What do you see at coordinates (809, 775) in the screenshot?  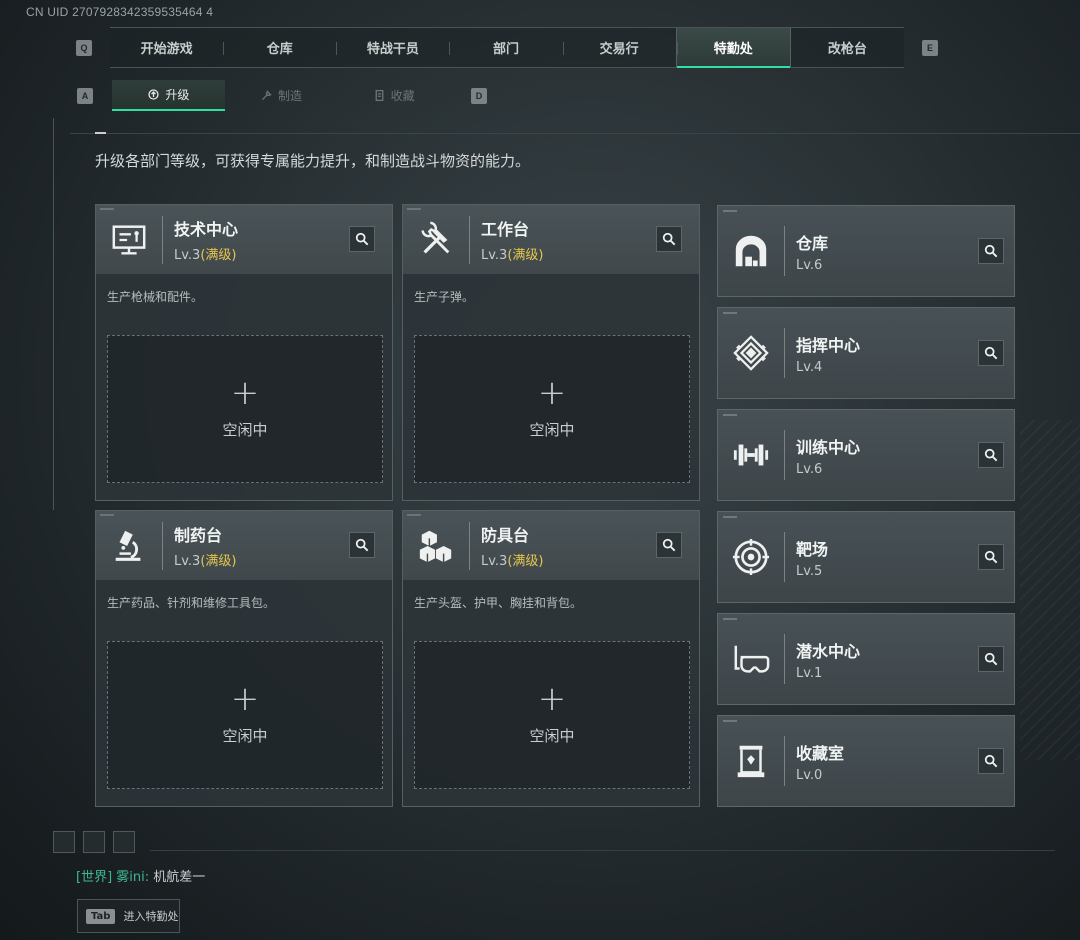 I see `card-level: Lv.0` at bounding box center [809, 775].